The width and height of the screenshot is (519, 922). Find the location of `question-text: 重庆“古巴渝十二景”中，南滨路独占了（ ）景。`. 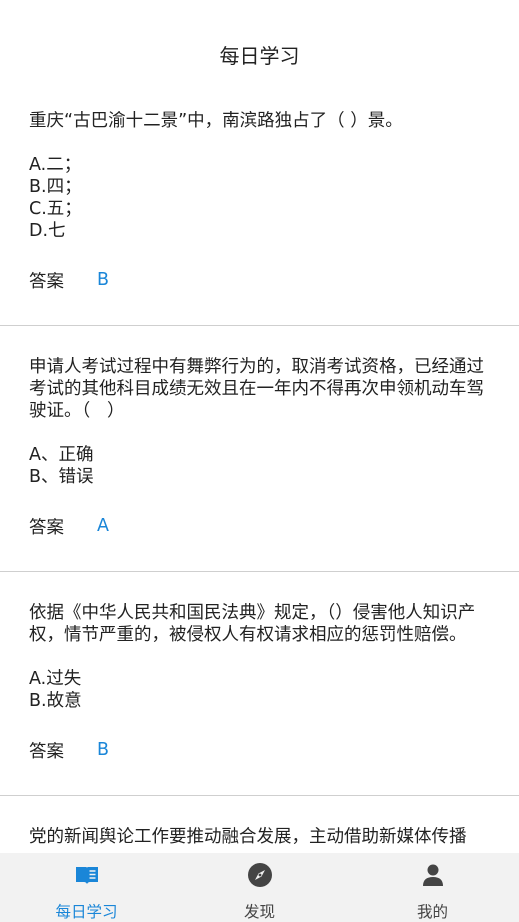

question-text: 重庆“古巴渝十二景”中，南滨路独占了（ ）景。 is located at coordinates (216, 121).